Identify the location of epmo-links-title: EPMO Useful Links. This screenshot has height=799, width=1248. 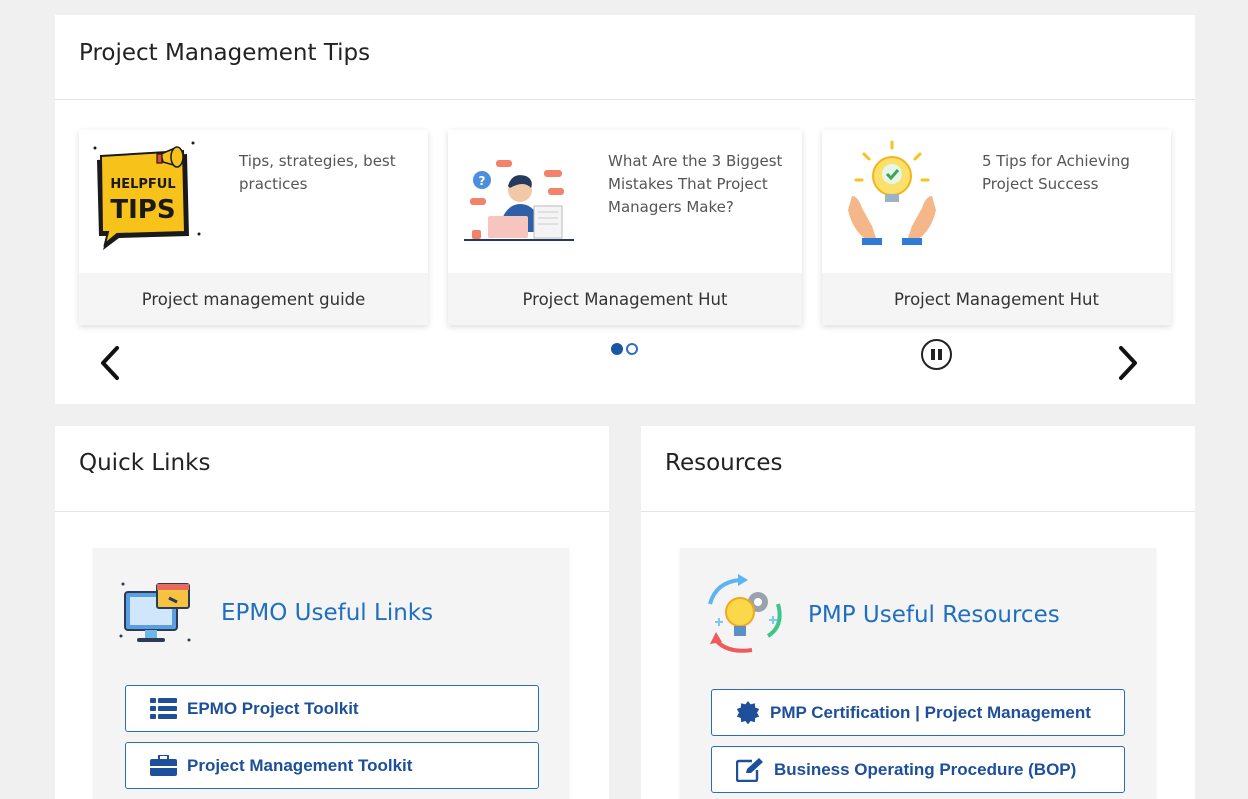
(327, 613).